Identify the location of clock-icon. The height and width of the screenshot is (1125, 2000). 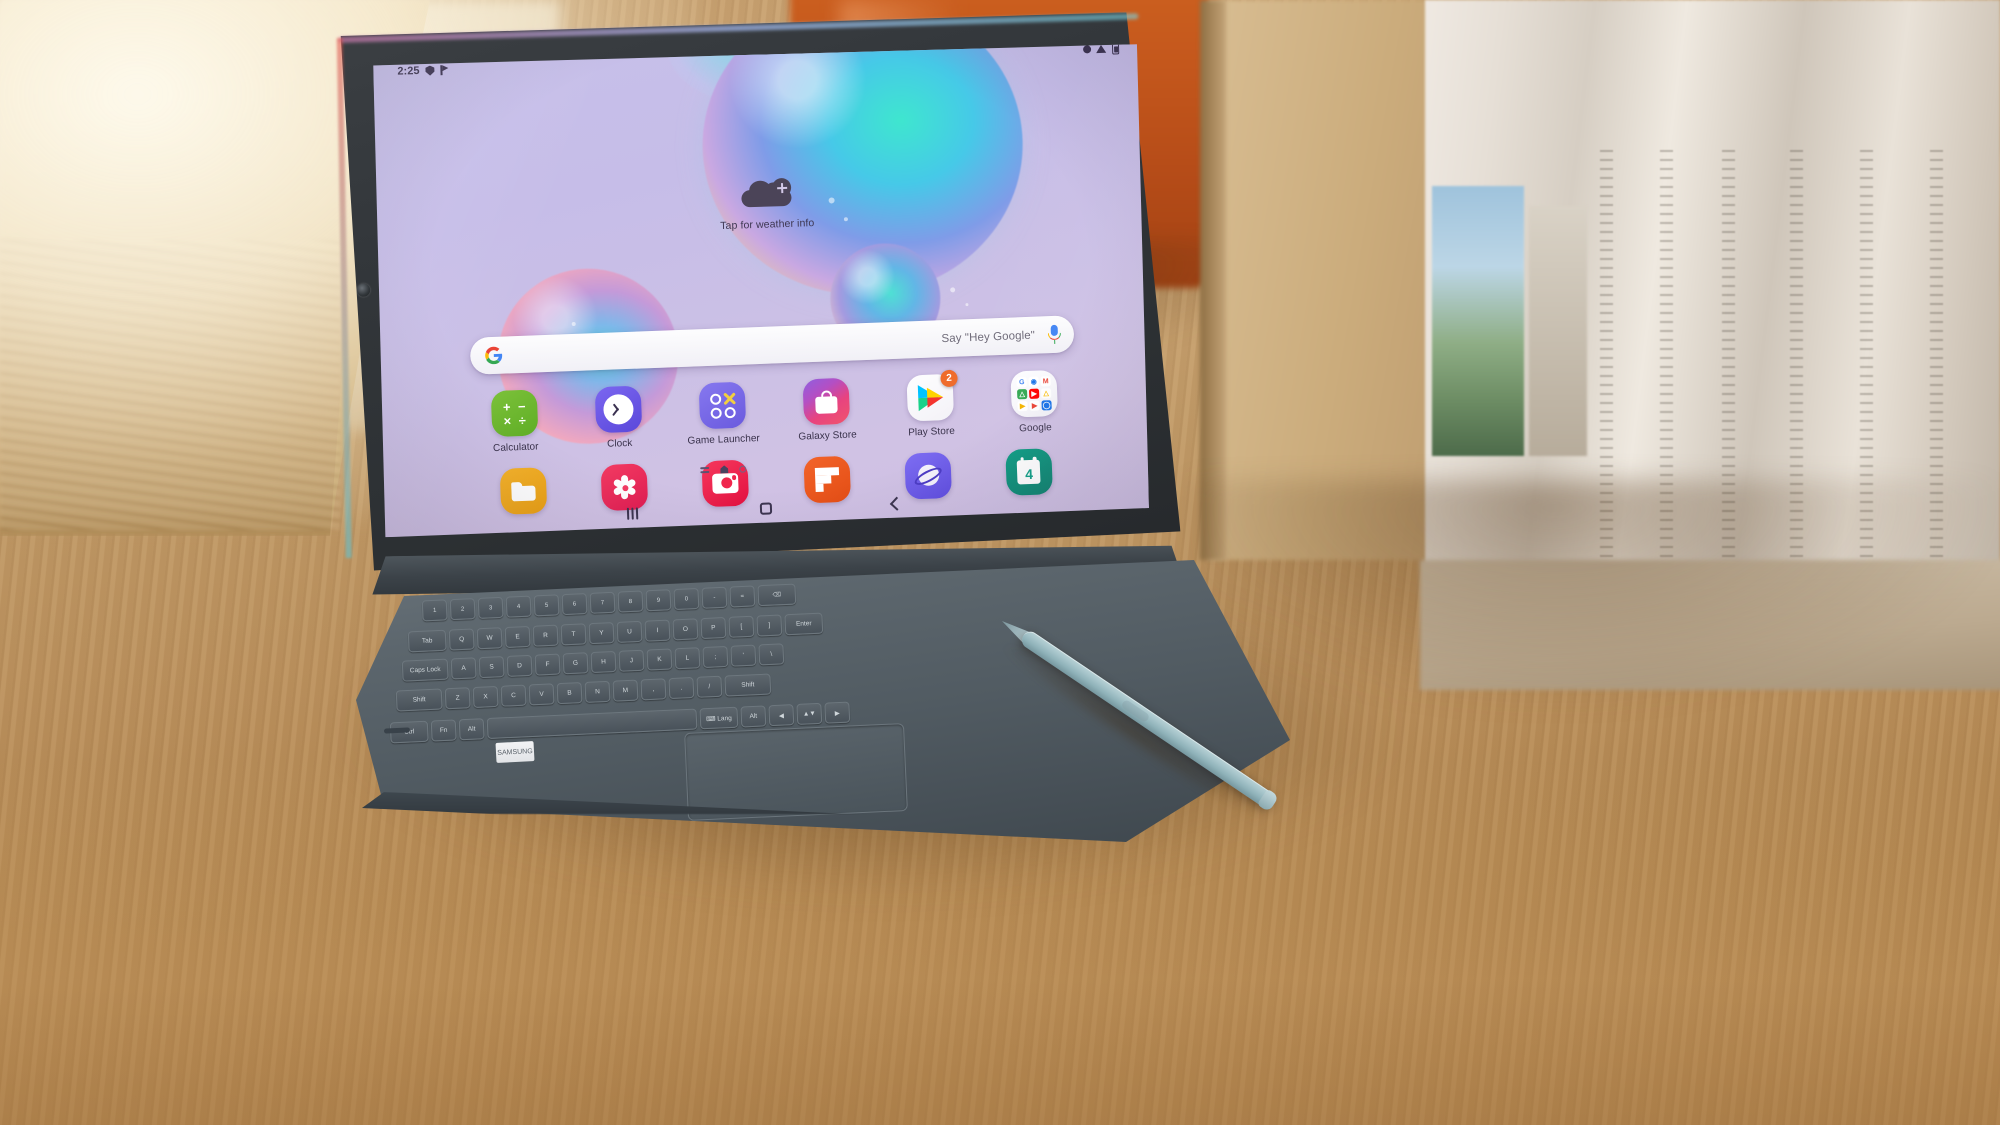
(619, 410).